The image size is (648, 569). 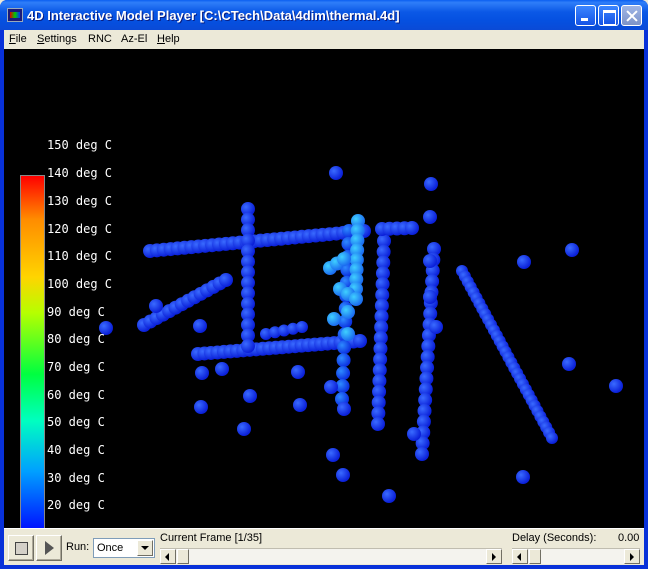 What do you see at coordinates (80, 229) in the screenshot?
I see `legend-label: 120 deg C` at bounding box center [80, 229].